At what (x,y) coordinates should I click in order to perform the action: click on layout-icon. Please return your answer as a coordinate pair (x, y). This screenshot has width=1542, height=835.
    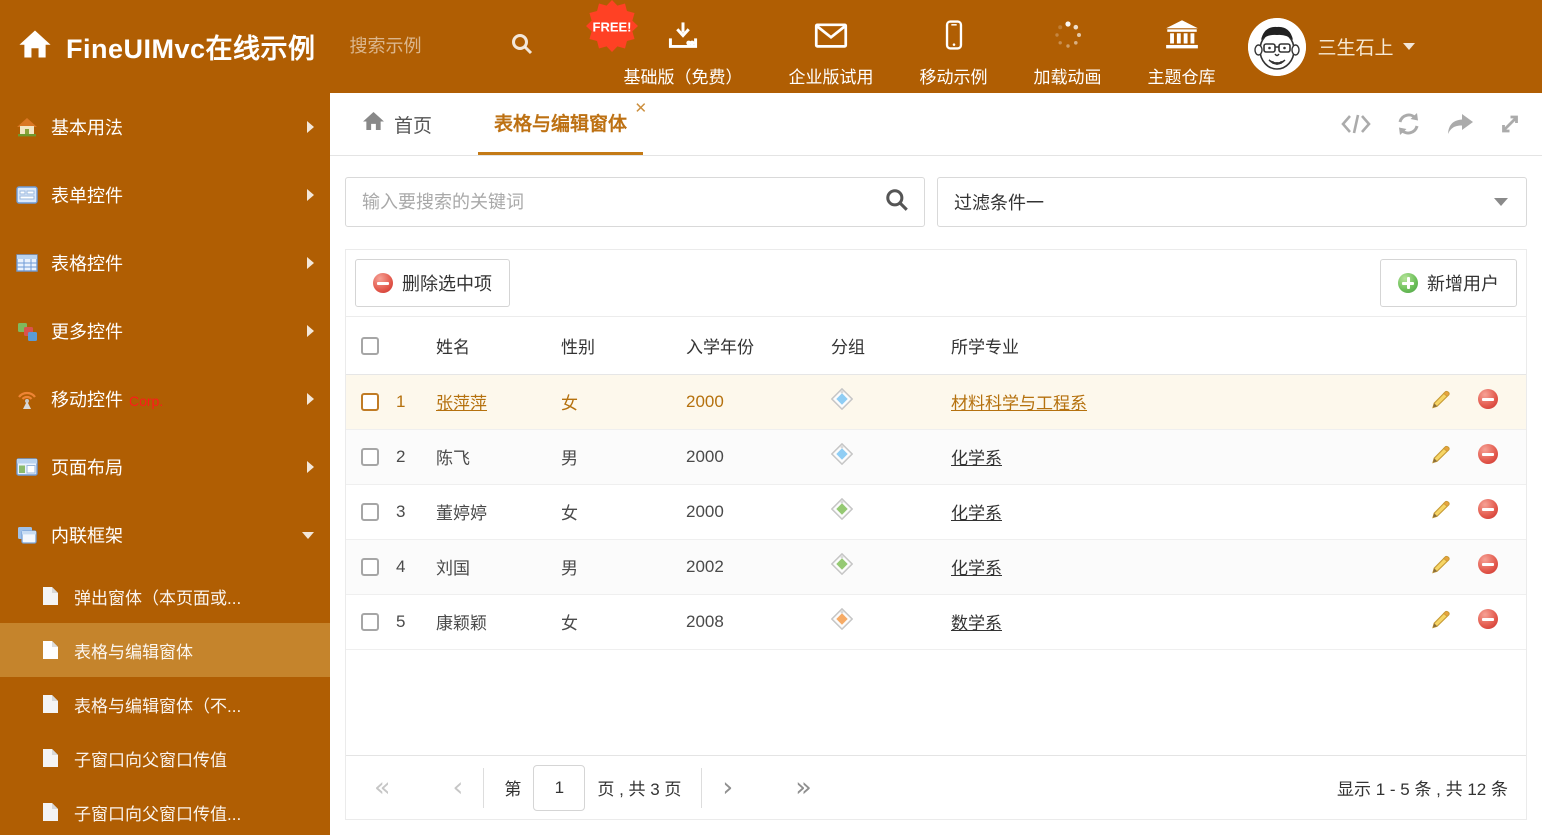
    Looking at the image, I should click on (27, 467).